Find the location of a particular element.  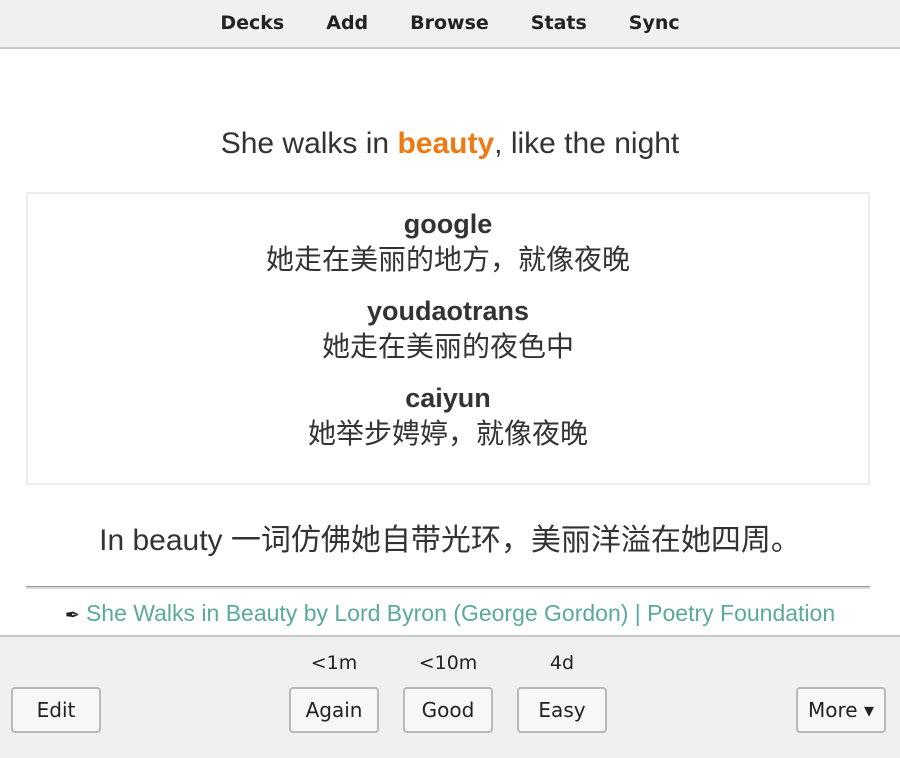

good-button: Good is located at coordinates (448, 710).